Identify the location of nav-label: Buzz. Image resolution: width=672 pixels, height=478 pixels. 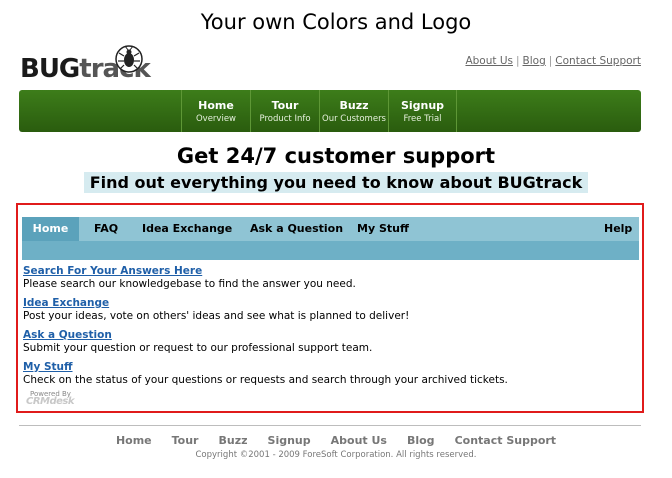
(354, 105).